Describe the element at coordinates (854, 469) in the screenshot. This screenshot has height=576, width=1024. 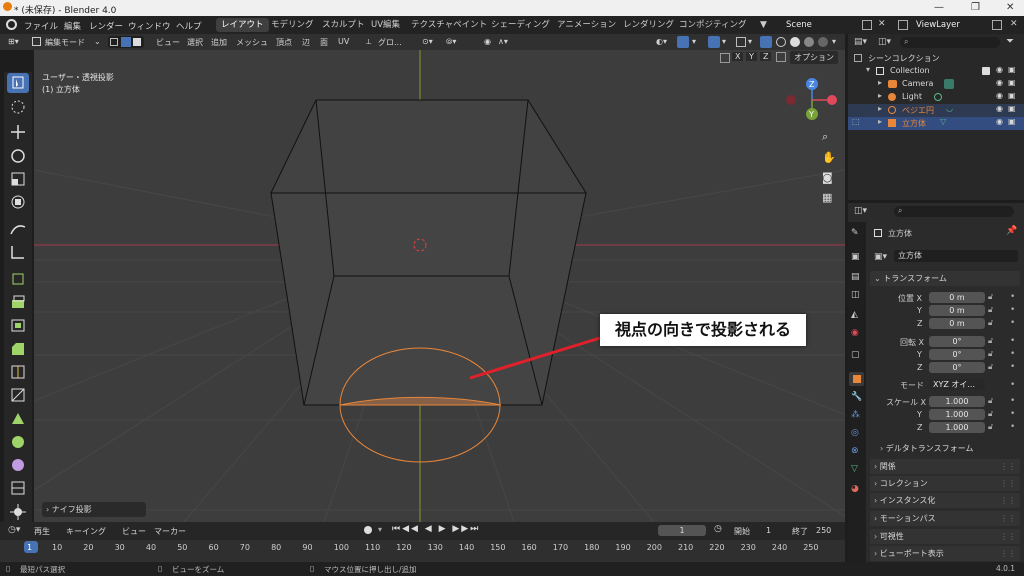
I see `data-tab-icon: ▽` at that location.